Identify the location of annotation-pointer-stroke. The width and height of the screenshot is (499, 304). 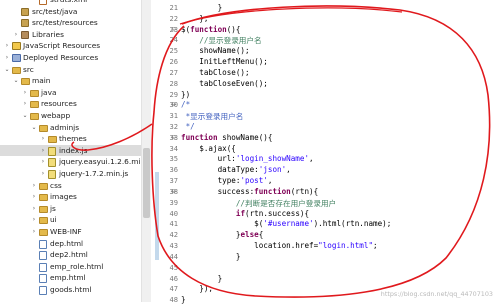
(112, 137).